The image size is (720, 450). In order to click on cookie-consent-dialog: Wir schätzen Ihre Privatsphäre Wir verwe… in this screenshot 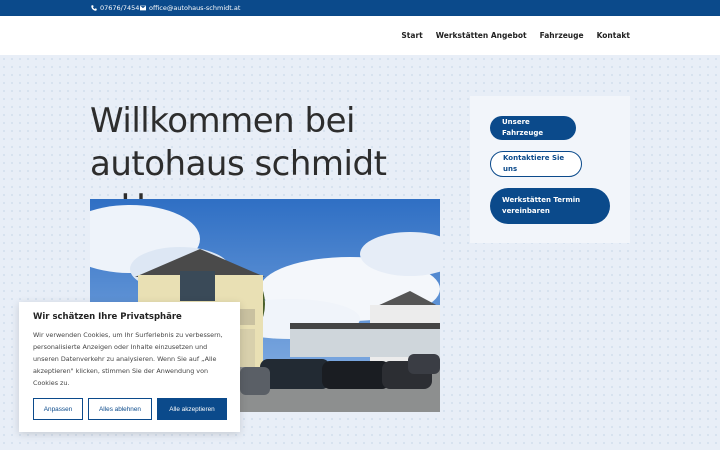, I will do `click(129, 367)`.